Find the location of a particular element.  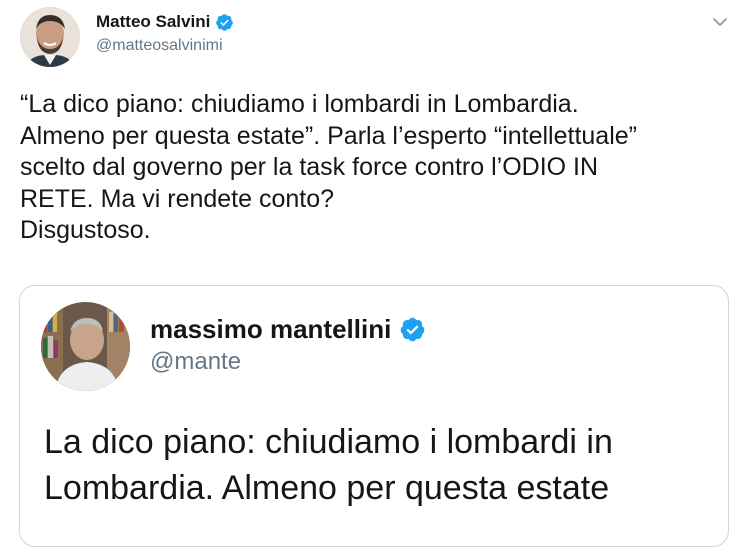

quoted-text-line: La dico piano: chiudiamo i lombardi in is located at coordinates (328, 442).